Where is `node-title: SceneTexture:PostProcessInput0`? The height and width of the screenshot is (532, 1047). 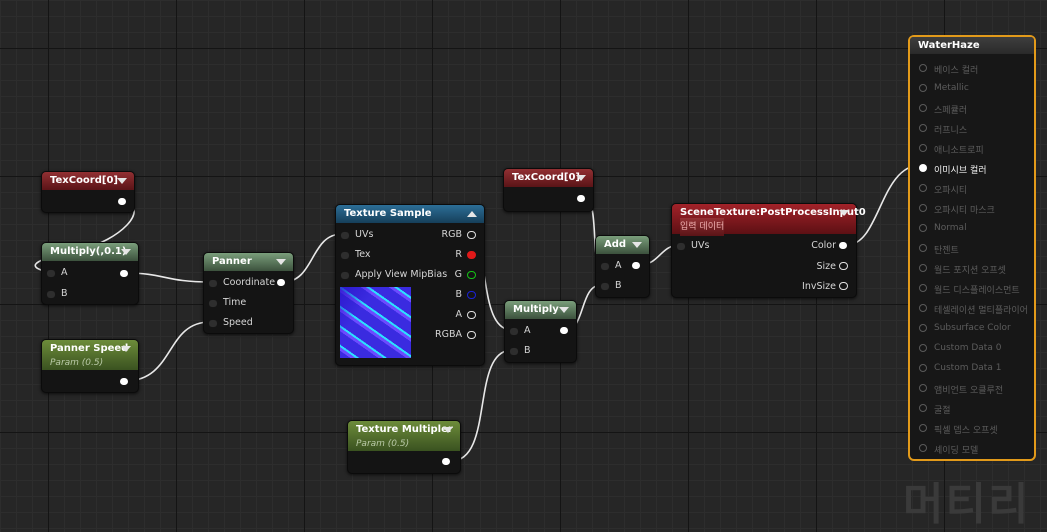
node-title: SceneTexture:PostProcessInput0 is located at coordinates (773, 212).